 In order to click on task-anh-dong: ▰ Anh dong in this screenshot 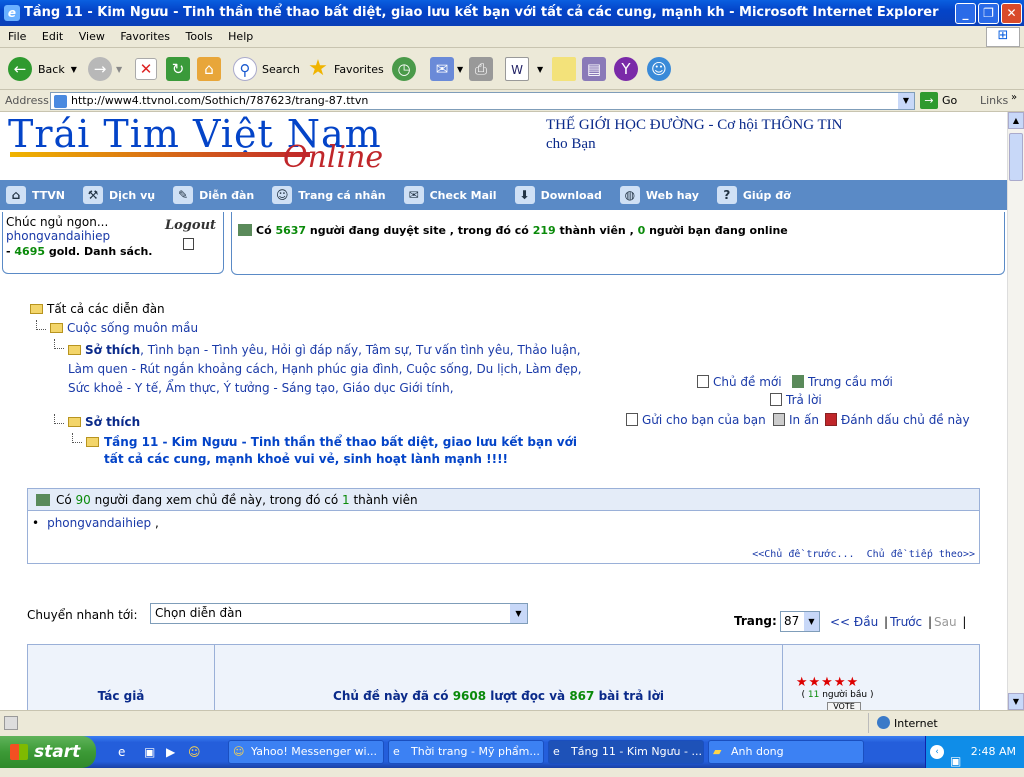, I will do `click(786, 752)`.